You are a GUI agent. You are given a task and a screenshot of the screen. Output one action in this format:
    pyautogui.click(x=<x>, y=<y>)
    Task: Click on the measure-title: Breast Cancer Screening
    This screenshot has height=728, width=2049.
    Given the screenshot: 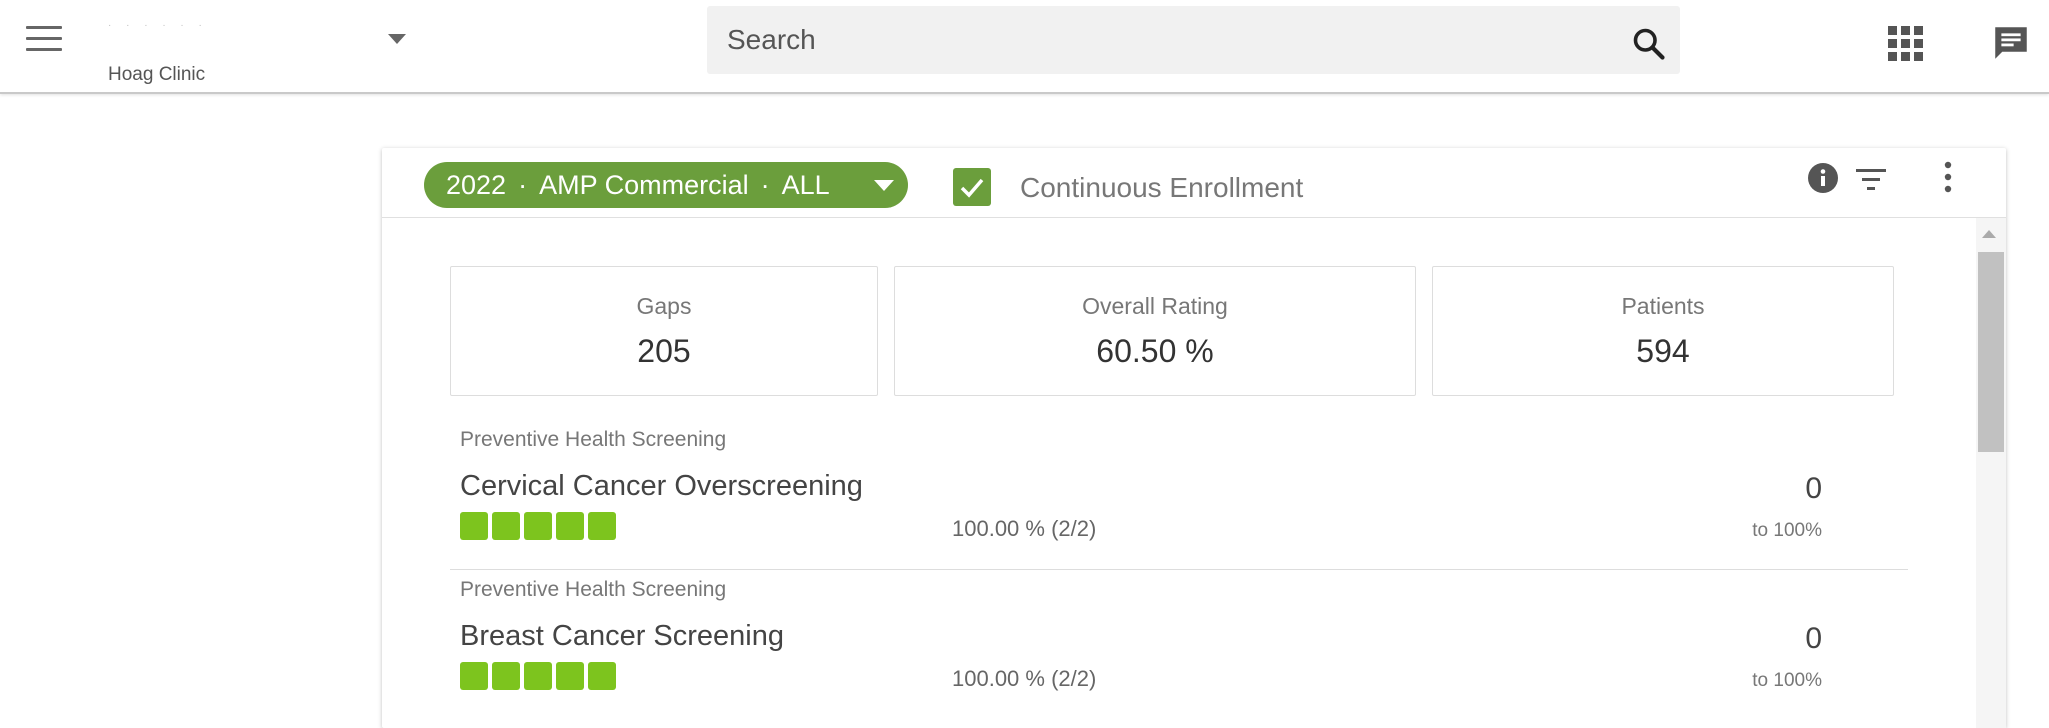 What is the action you would take?
    pyautogui.click(x=622, y=636)
    